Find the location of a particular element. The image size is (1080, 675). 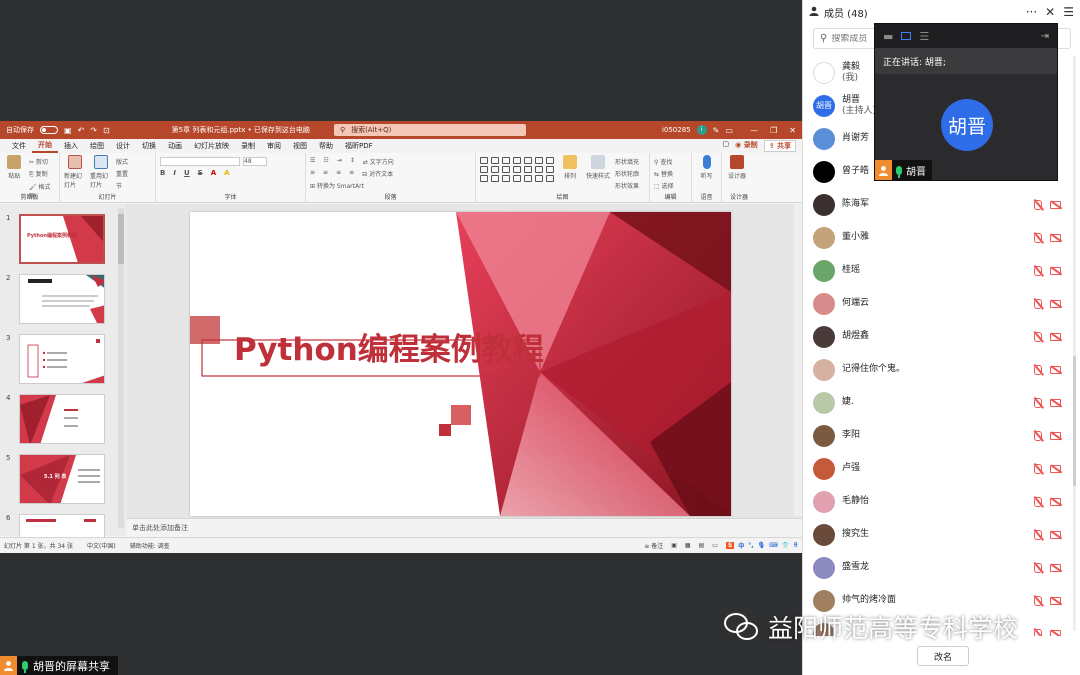

notes-pane: 单击此处添加备注 is located at coordinates (464, 527).